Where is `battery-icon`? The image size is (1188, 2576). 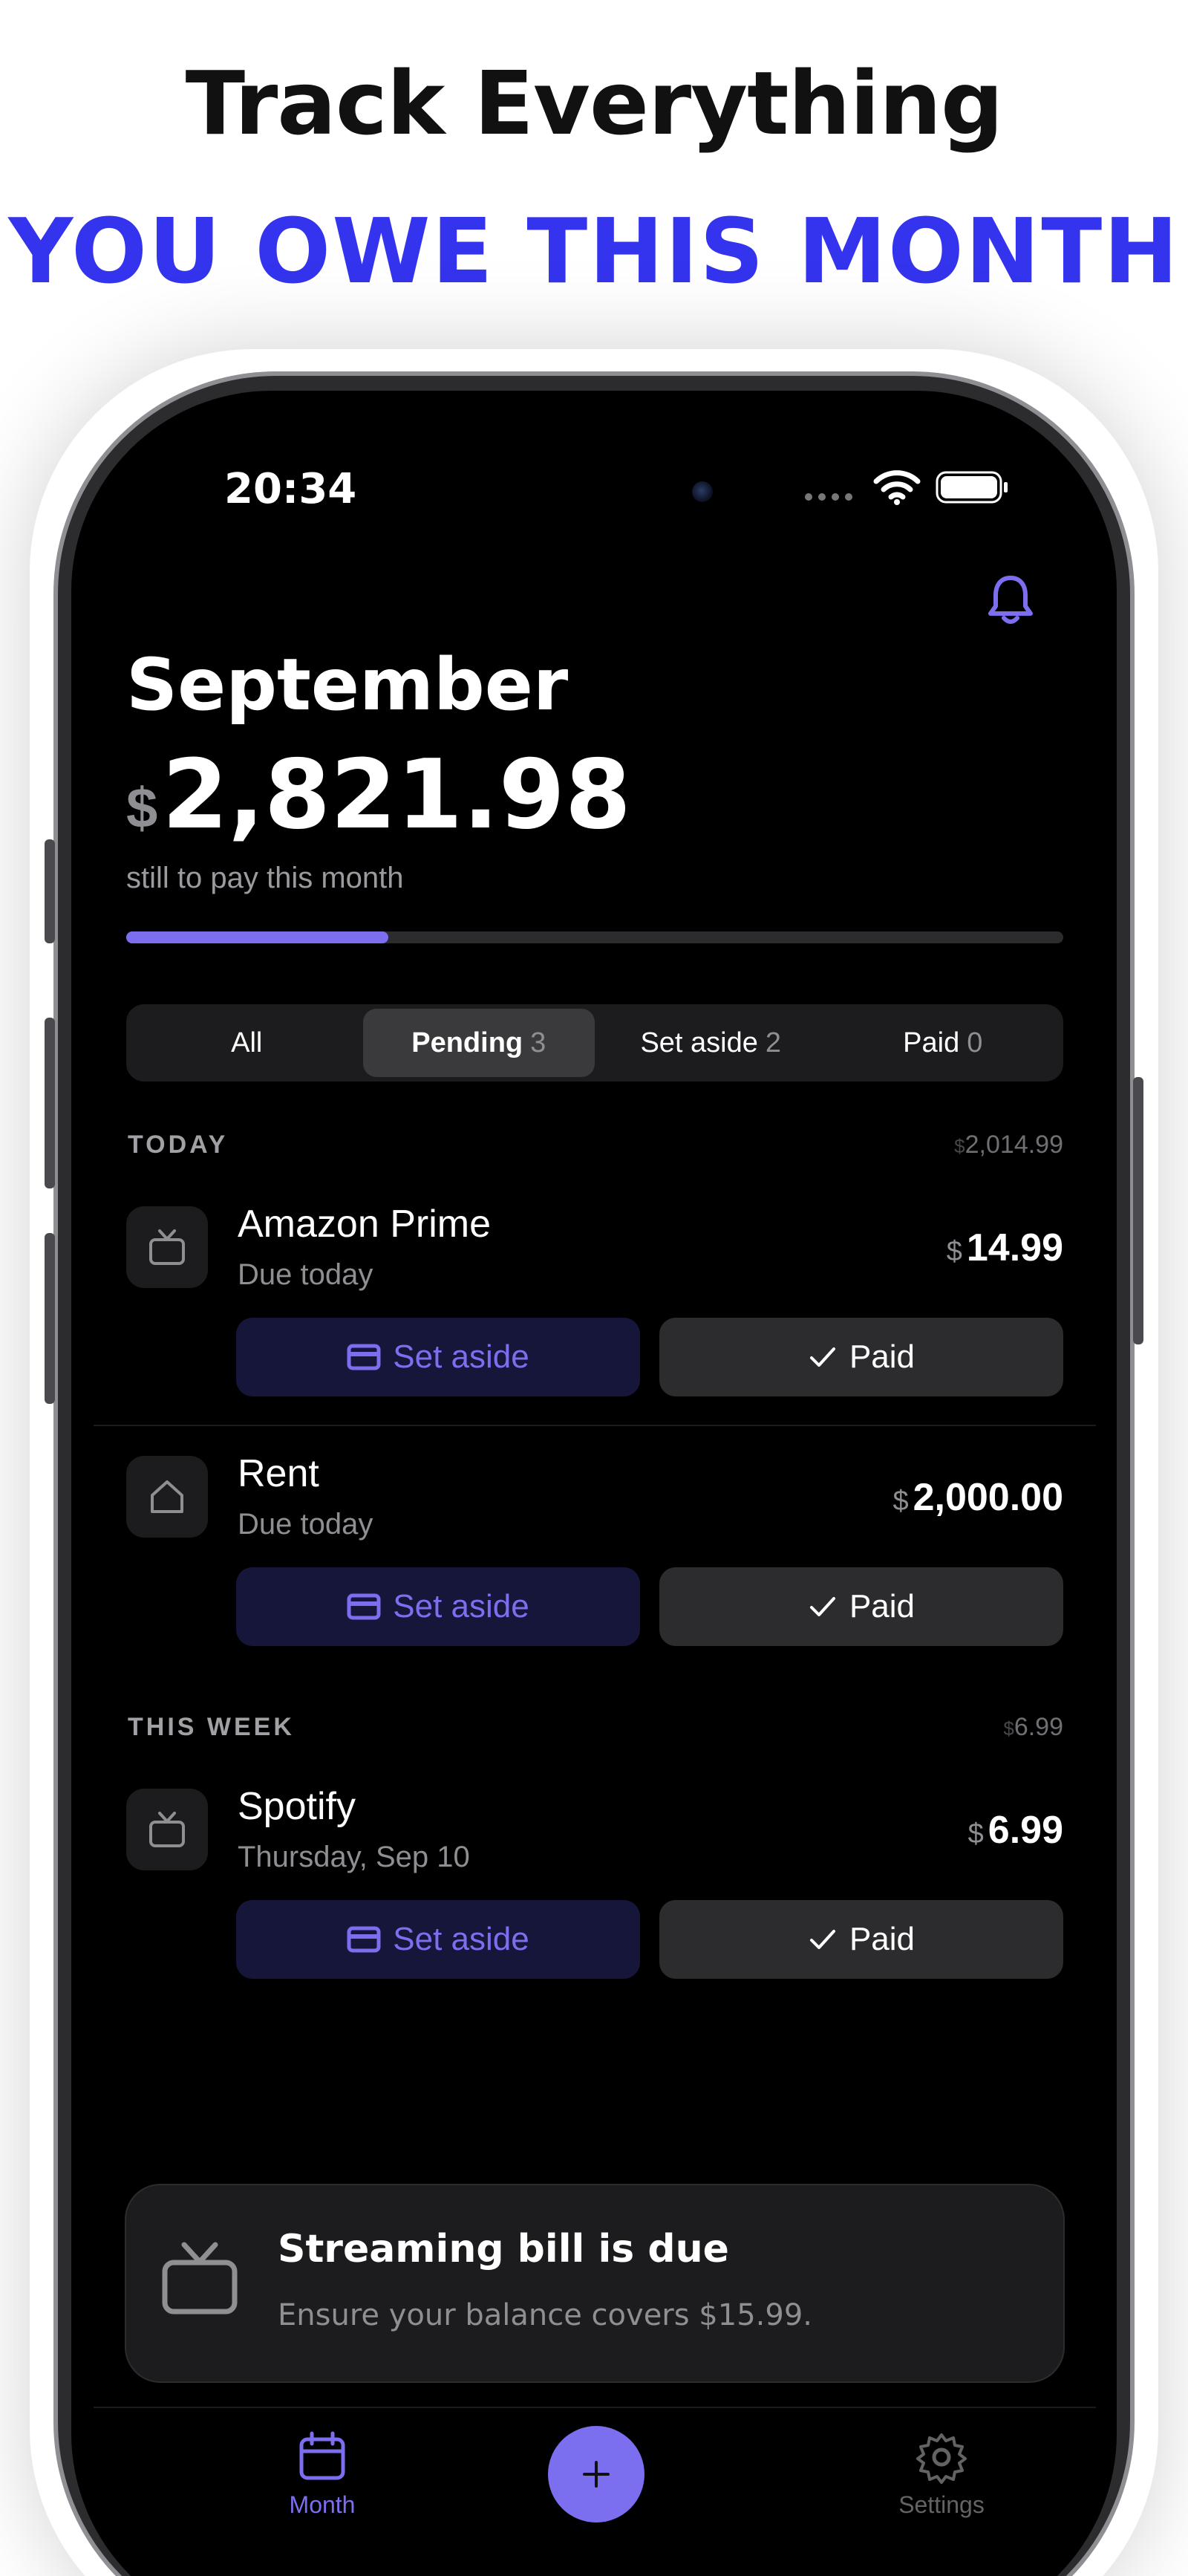 battery-icon is located at coordinates (972, 488).